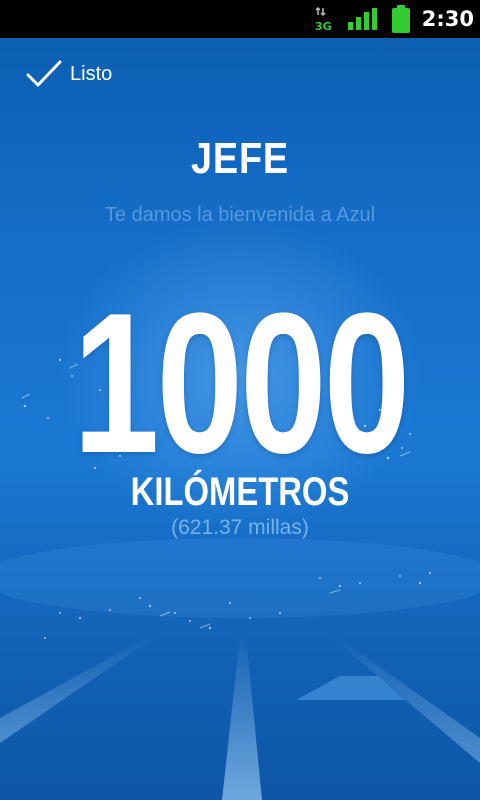  I want to click on signal-strength-icon, so click(362, 19).